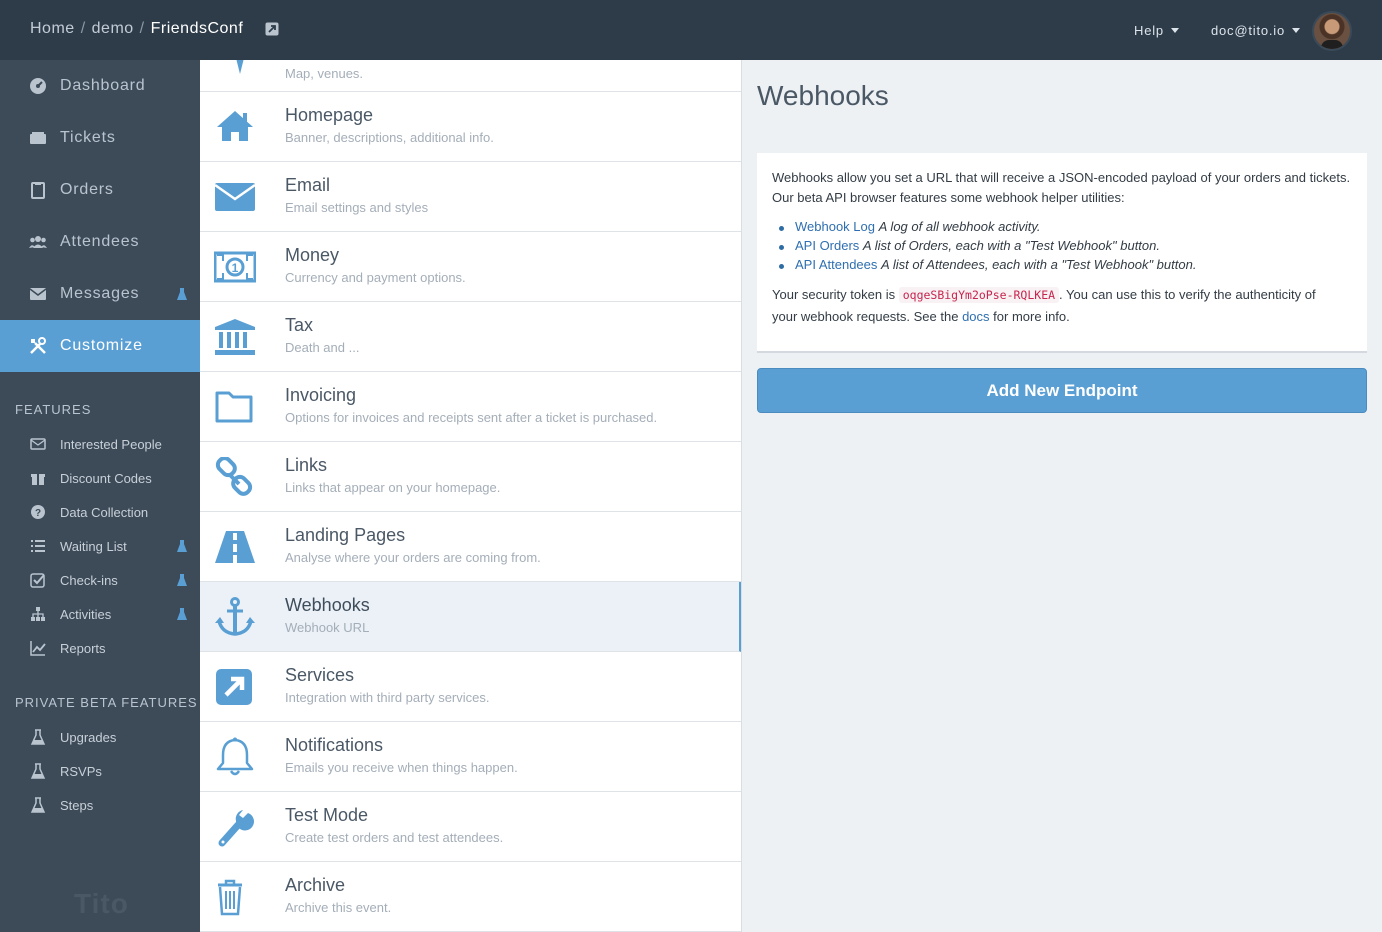 The height and width of the screenshot is (932, 1382). I want to click on api-attendees-link: API Attendees, so click(836, 264).